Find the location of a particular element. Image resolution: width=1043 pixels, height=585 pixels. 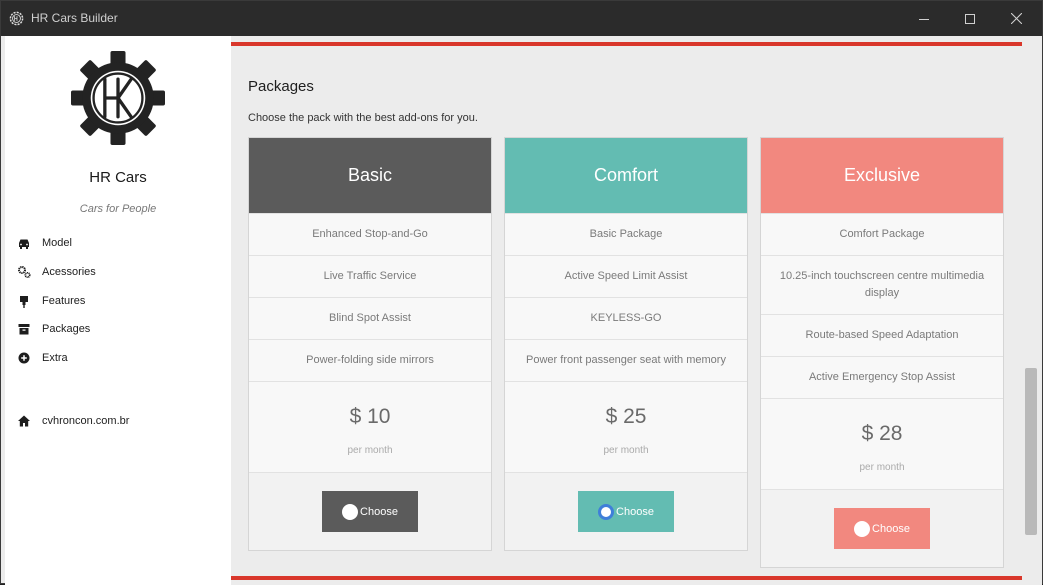

price-box: $ 28 per month is located at coordinates (882, 443).